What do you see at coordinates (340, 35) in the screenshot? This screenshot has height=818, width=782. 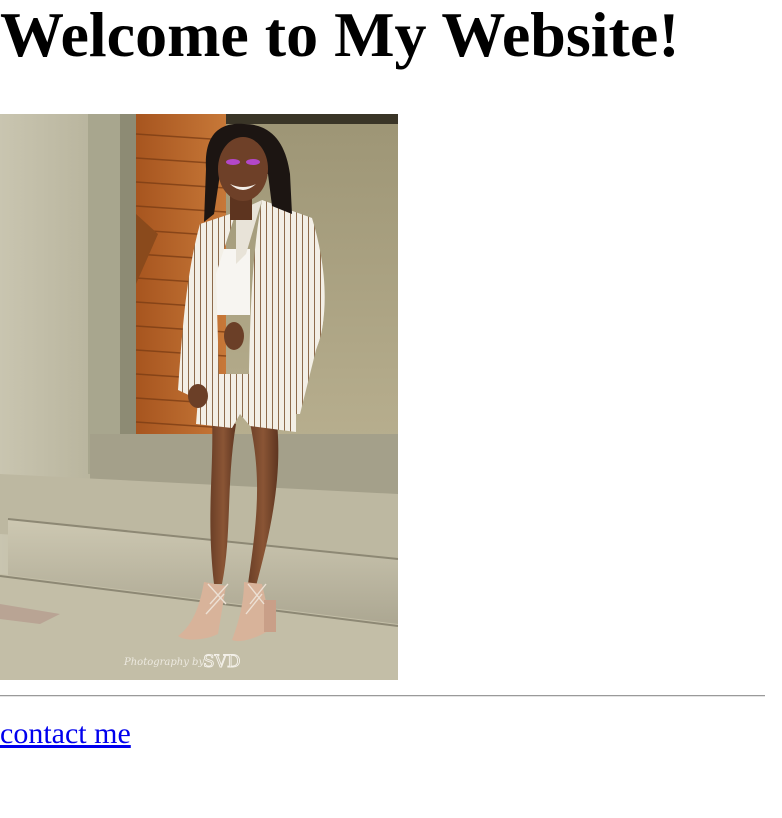 I see `page-title: Welcome to My Website!` at bounding box center [340, 35].